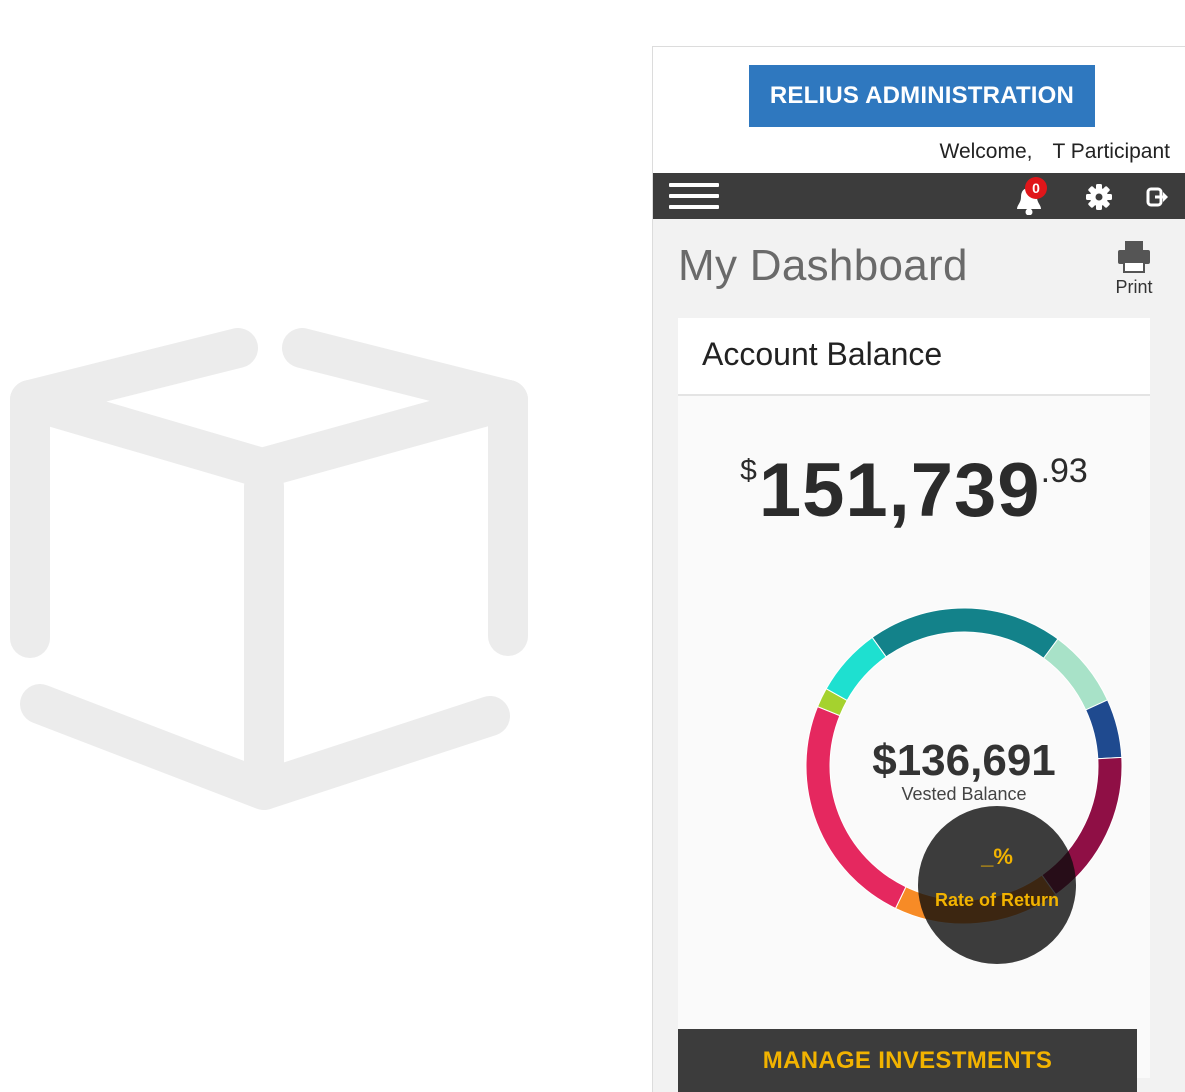 Image resolution: width=1185 pixels, height=1092 pixels. What do you see at coordinates (907, 1060) in the screenshot?
I see `manage-investments-button: MANAGE INVESTMENTS` at bounding box center [907, 1060].